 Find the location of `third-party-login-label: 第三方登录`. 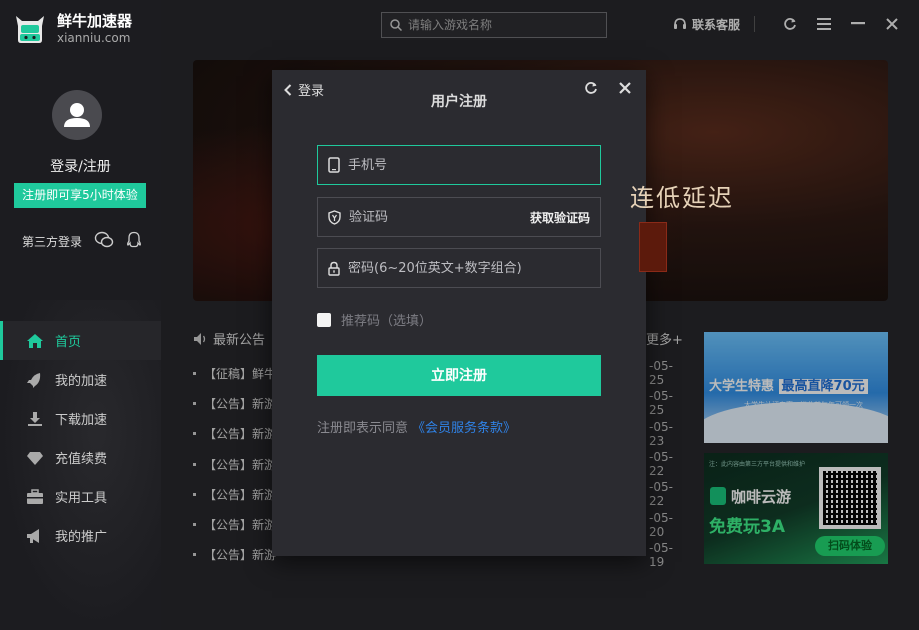

third-party-login-label: 第三方登录 is located at coordinates (52, 242).